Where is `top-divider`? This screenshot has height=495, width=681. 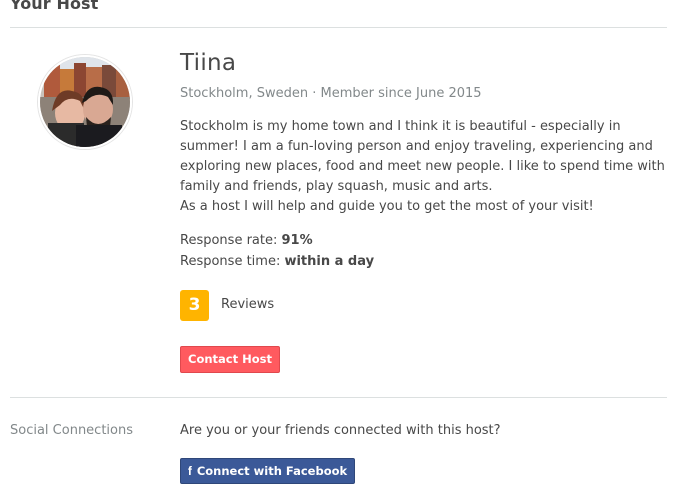 top-divider is located at coordinates (338, 27).